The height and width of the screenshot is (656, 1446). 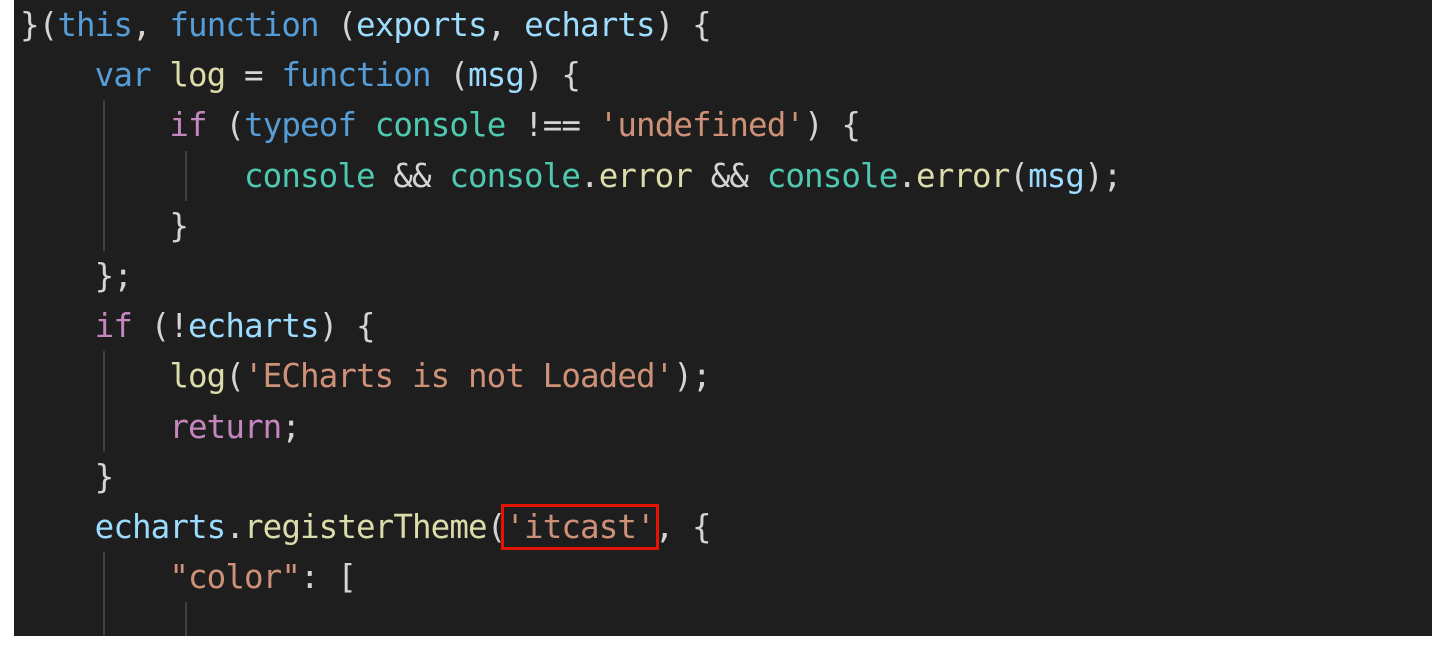 I want to click on code-token: }(, so click(x=39, y=25).